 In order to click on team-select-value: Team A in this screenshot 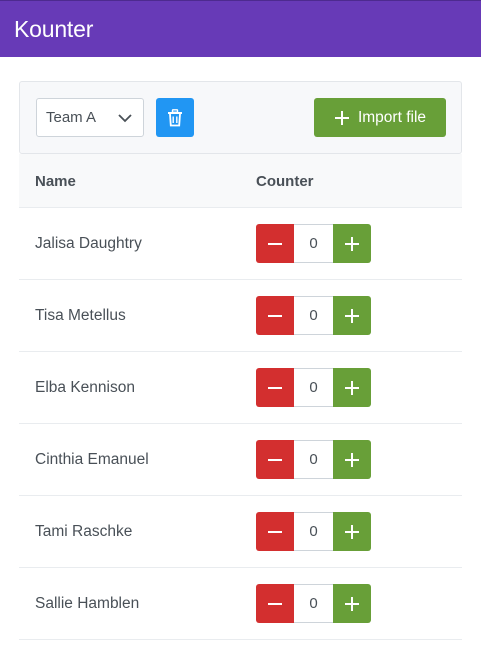, I will do `click(71, 117)`.